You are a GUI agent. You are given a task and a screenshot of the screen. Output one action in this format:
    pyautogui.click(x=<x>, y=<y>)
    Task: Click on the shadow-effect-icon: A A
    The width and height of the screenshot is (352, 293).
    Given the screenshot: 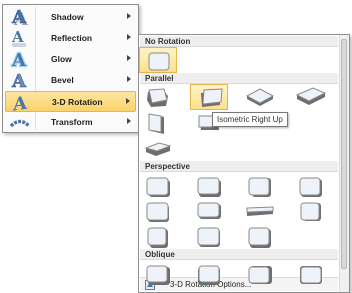 What is the action you would take?
    pyautogui.click(x=20, y=17)
    